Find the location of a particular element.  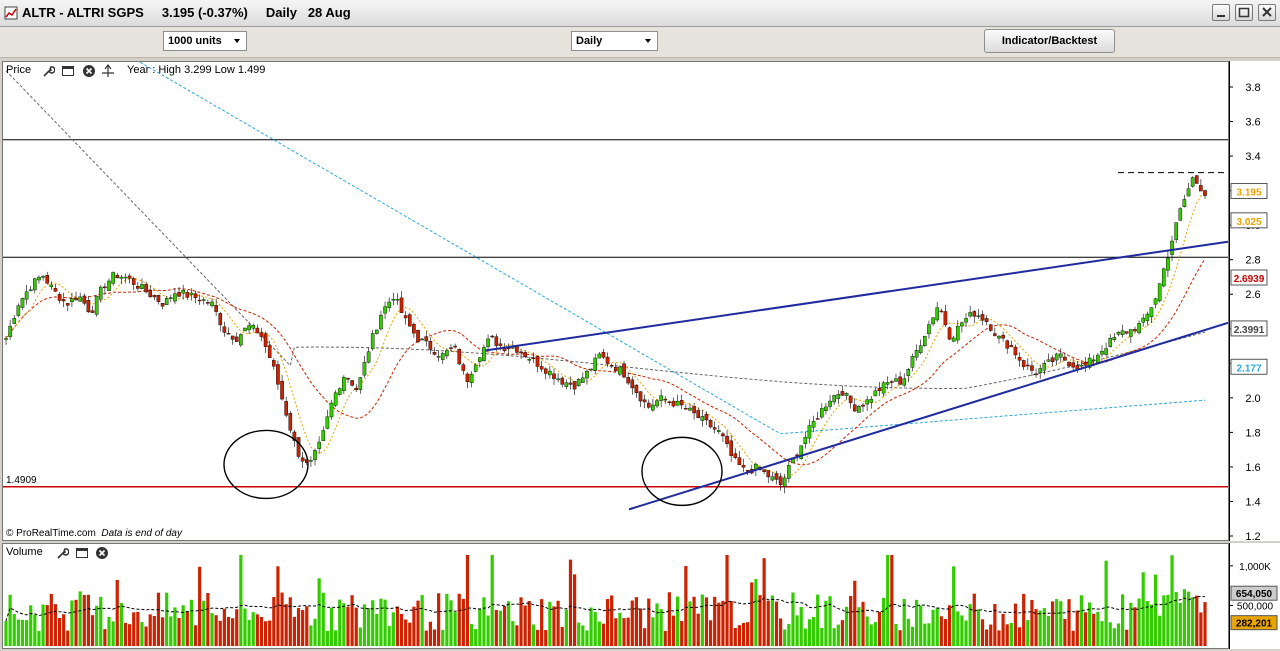

close-button is located at coordinates (1267, 12).